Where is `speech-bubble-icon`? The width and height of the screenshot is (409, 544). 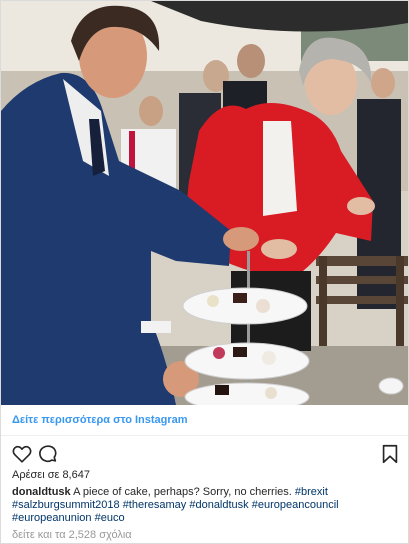
speech-bubble-icon is located at coordinates (48, 454).